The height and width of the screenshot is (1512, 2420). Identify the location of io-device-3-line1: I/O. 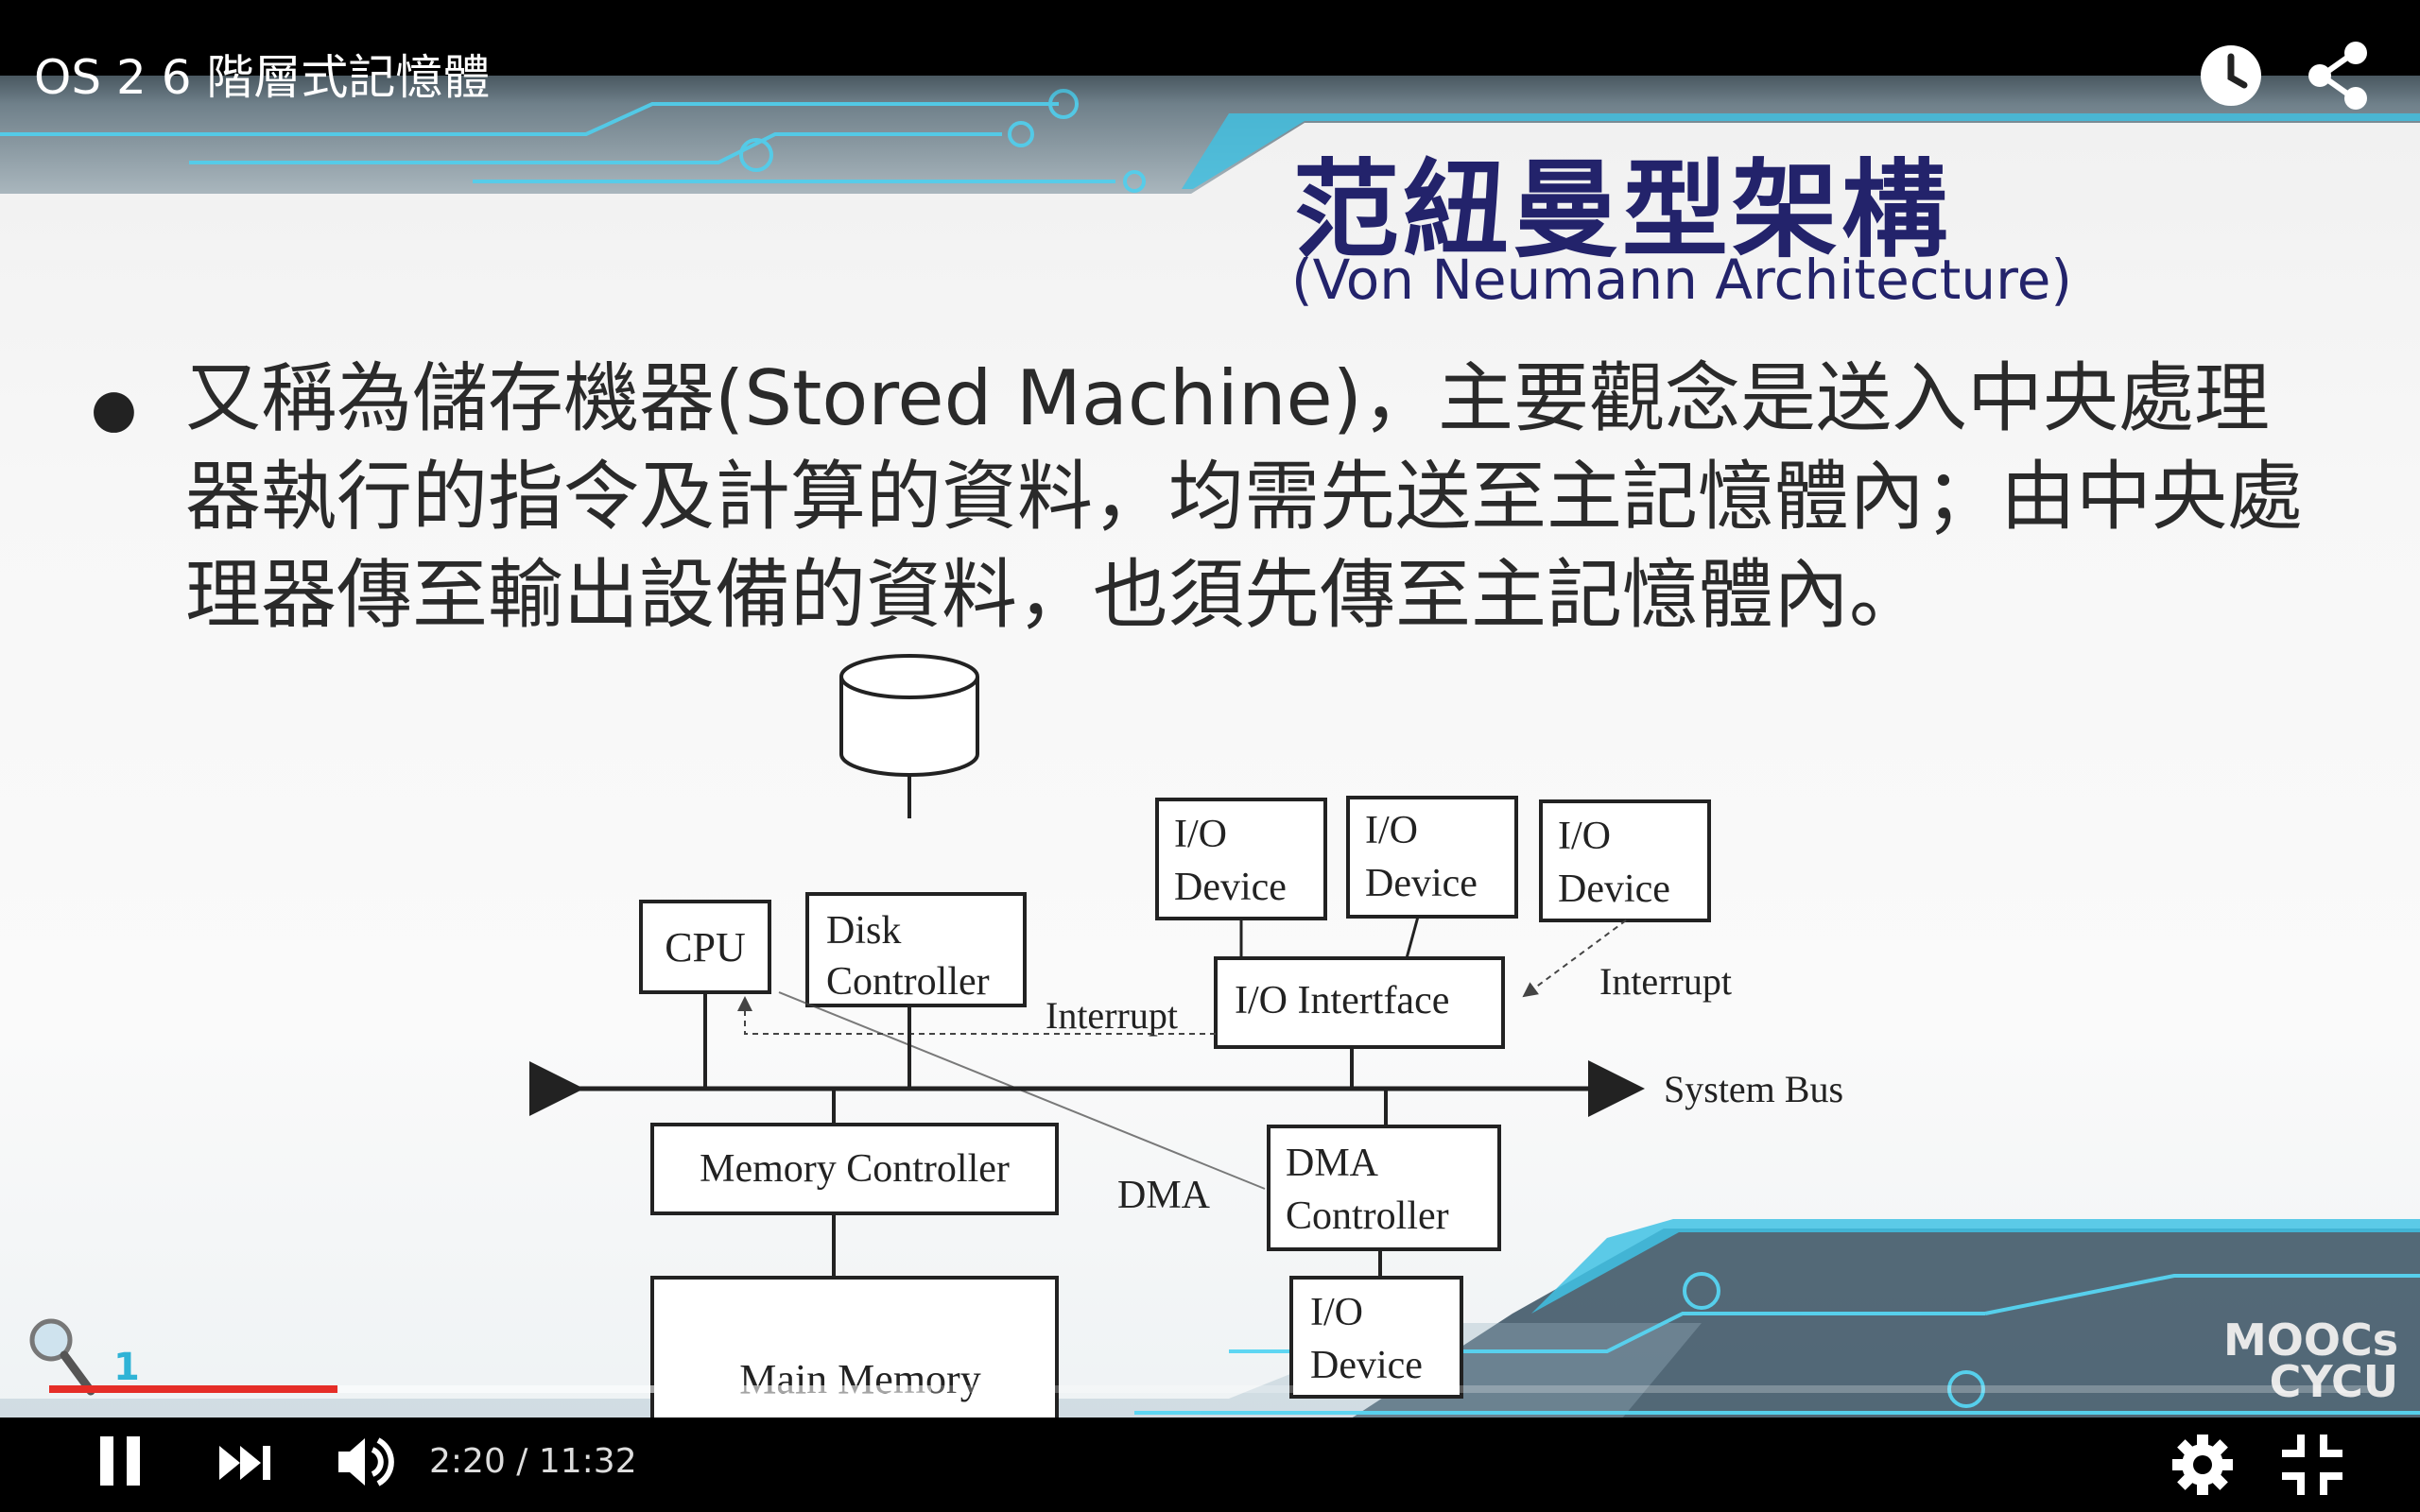
(1584, 836).